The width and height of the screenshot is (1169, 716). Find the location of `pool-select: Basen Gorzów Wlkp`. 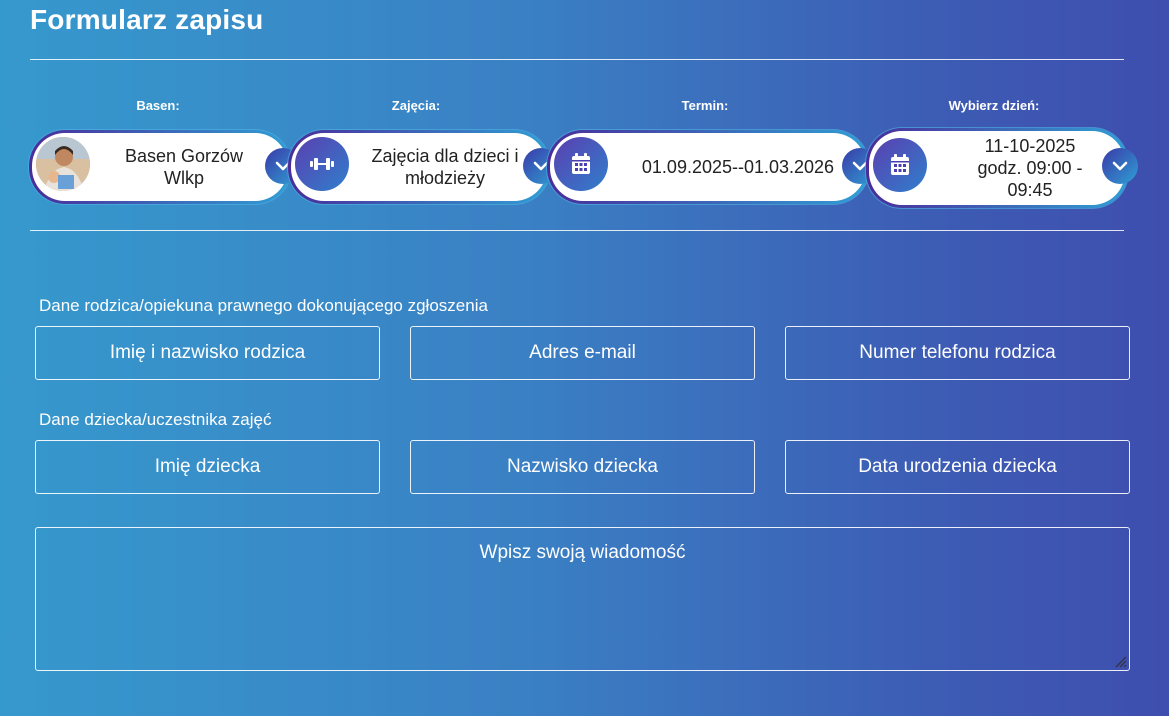

pool-select: Basen Gorzów Wlkp is located at coordinates (160, 167).